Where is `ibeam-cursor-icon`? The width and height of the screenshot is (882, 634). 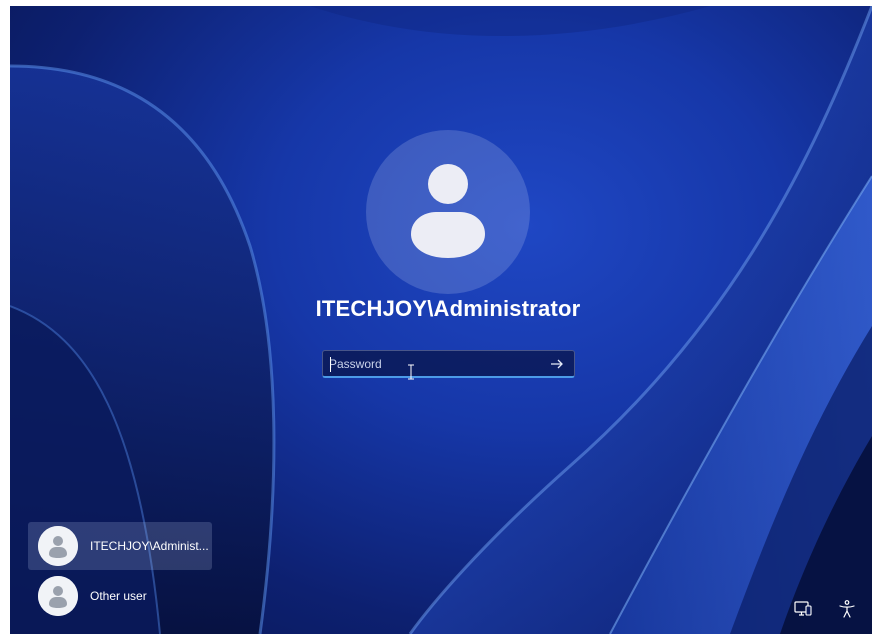
ibeam-cursor-icon is located at coordinates (411, 372).